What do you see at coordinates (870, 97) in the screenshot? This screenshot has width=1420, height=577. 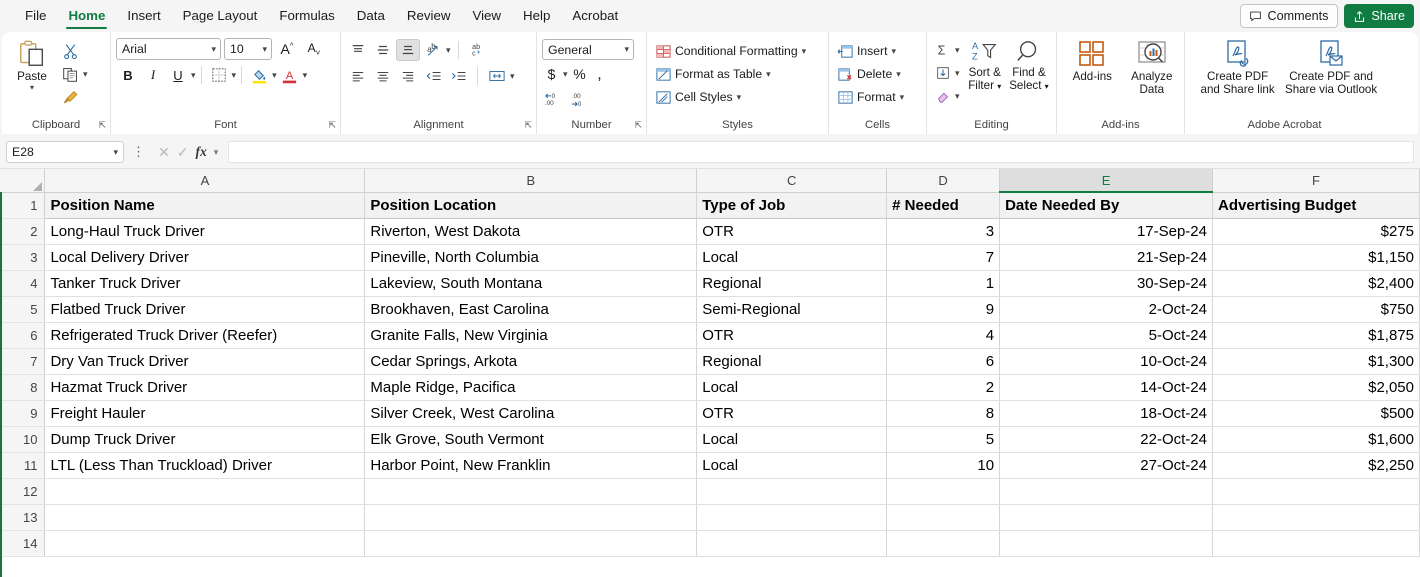 I see `format-cells-button: Format ▾` at bounding box center [870, 97].